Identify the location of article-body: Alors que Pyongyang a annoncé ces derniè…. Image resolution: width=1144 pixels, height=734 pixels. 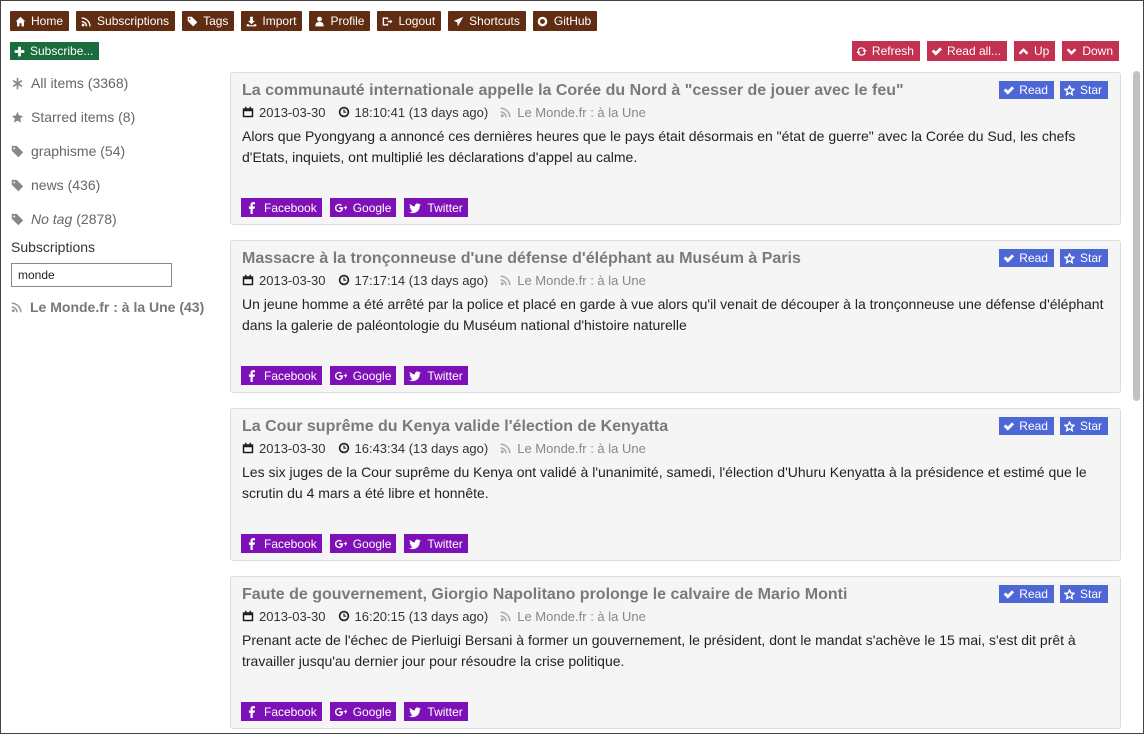
(659, 146).